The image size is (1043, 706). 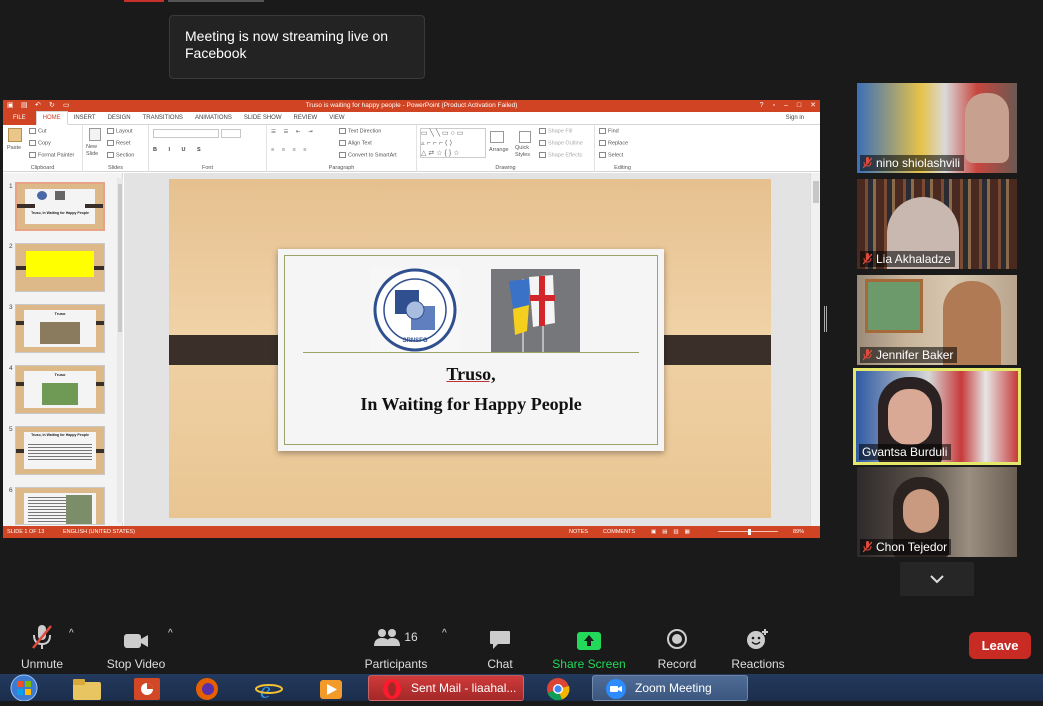 What do you see at coordinates (677, 642) in the screenshot?
I see `record-button: Record` at bounding box center [677, 642].